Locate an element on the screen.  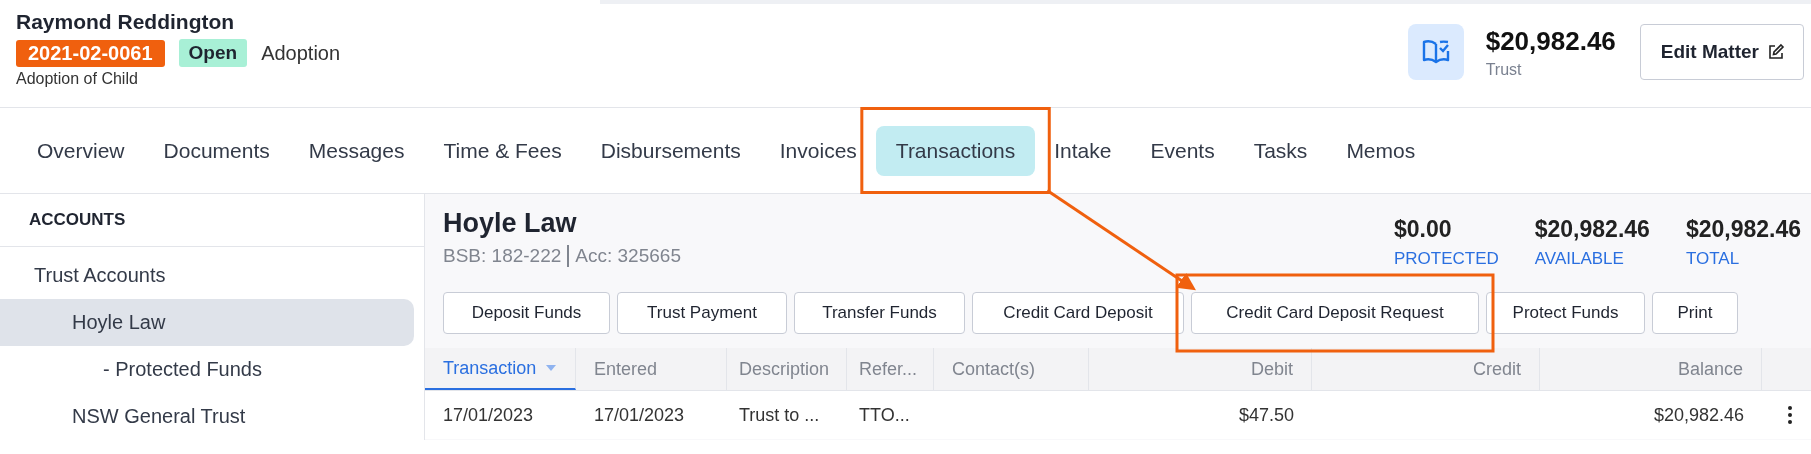
edit-matter-button: Edit Matter is located at coordinates (1721, 52).